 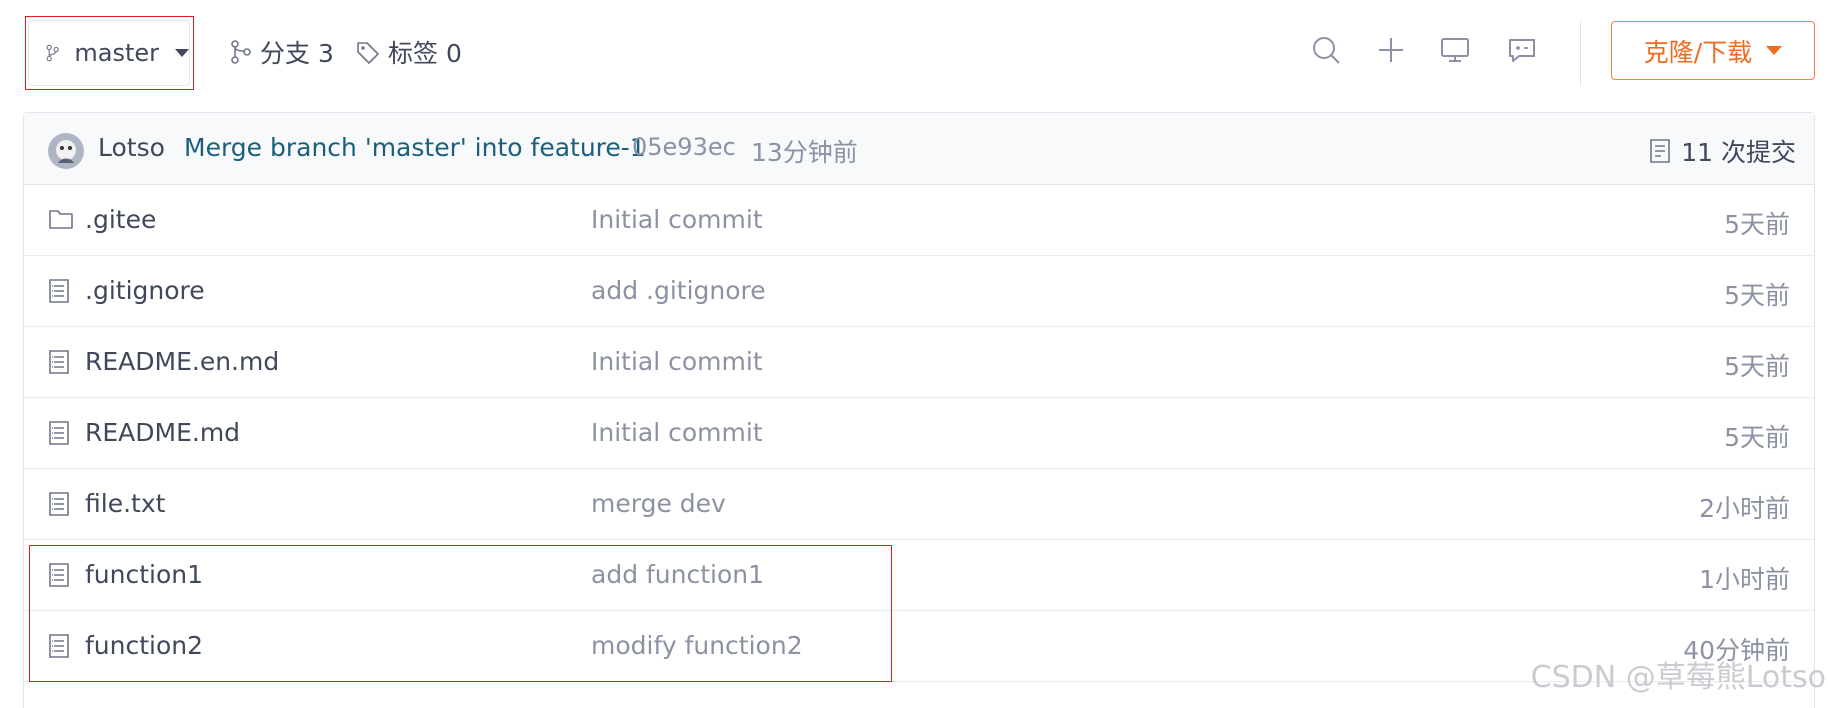 I want to click on file-commit-message: add function1, so click(x=677, y=574).